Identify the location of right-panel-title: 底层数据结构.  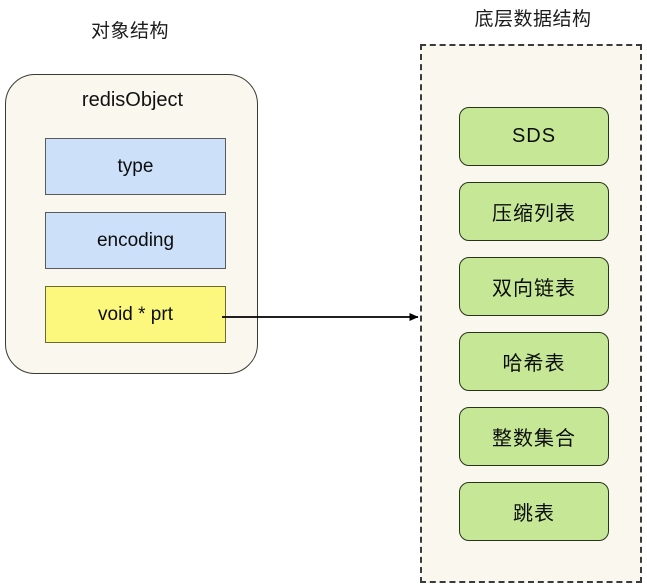
(533, 19).